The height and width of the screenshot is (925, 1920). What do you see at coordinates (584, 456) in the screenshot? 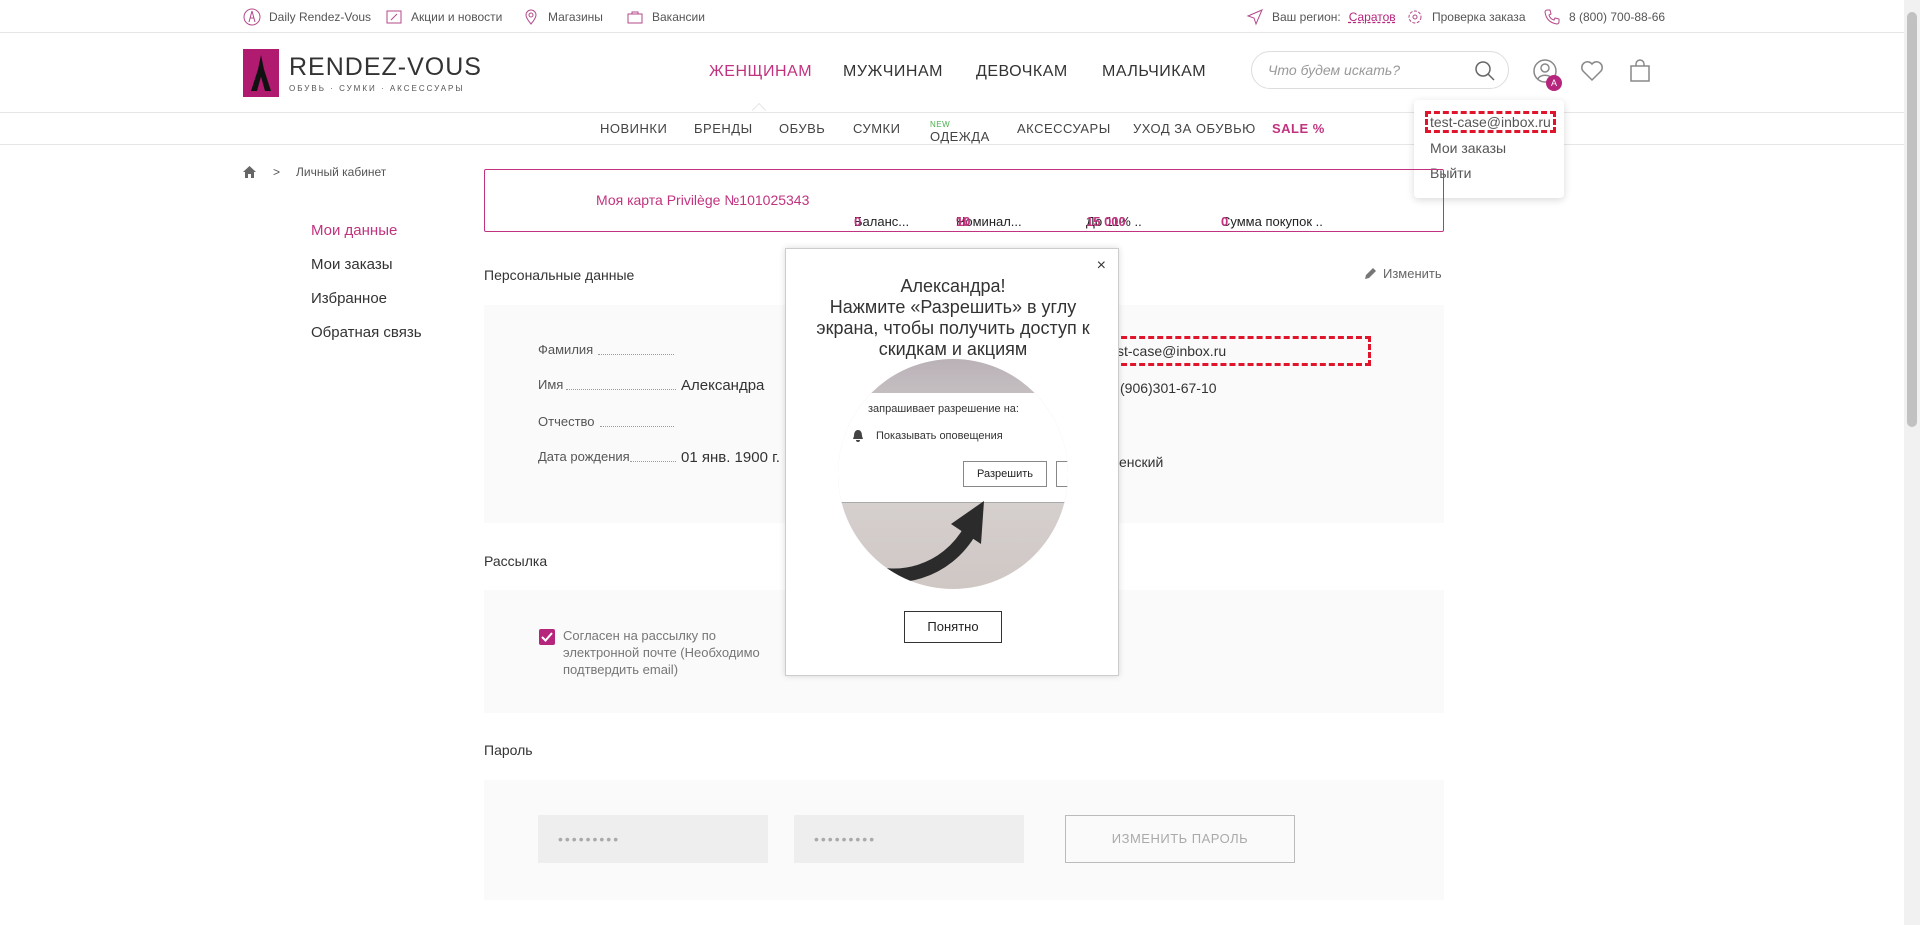
I see `field-label-birthdate: Дата рождения` at bounding box center [584, 456].